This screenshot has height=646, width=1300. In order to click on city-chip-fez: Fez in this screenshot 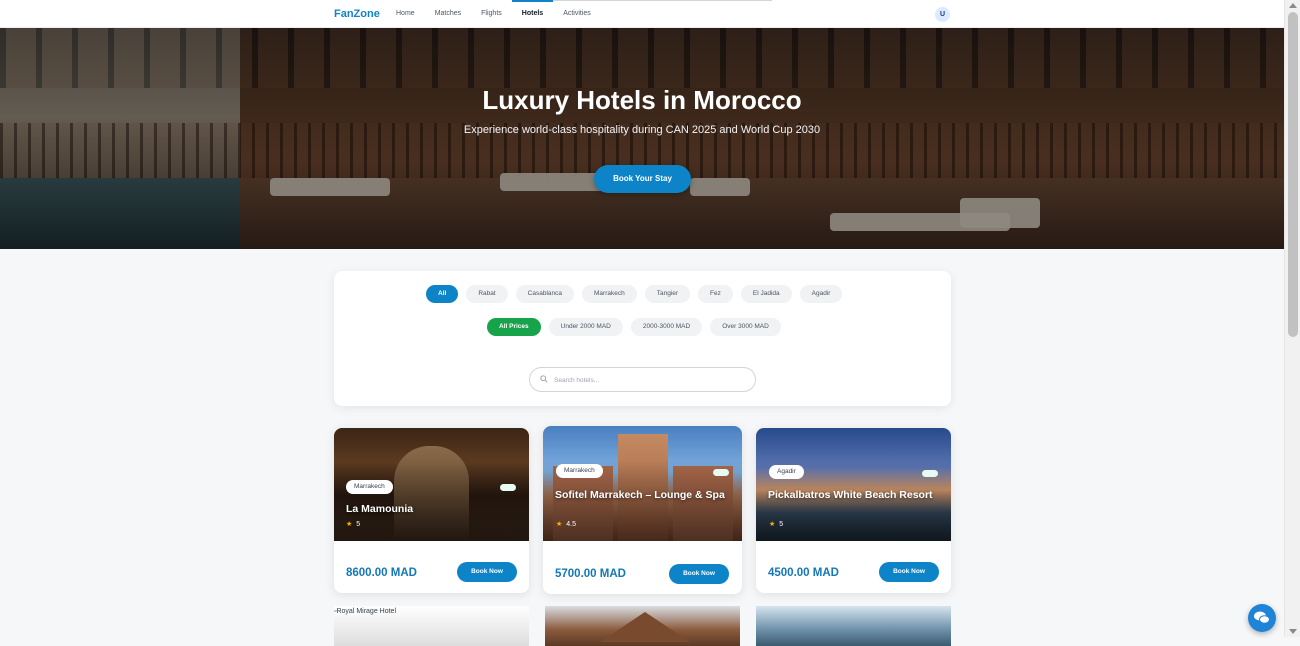, I will do `click(715, 294)`.